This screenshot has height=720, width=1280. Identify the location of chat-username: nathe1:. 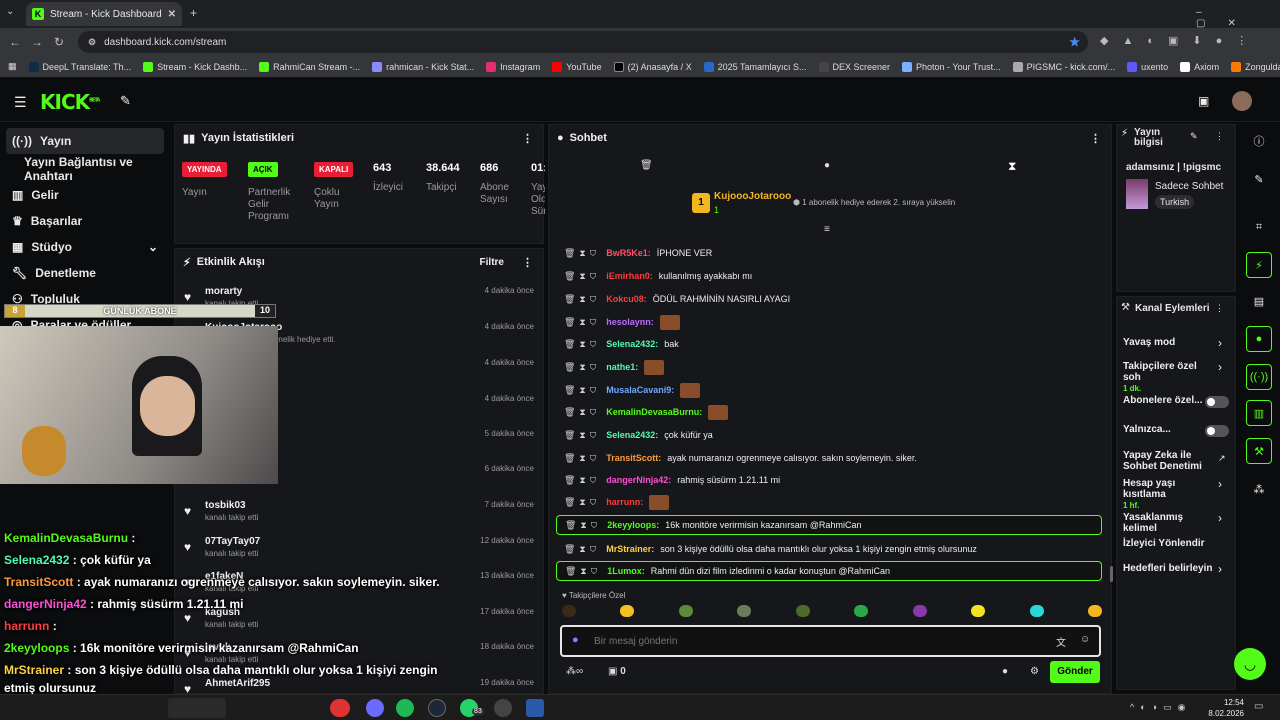
(622, 367).